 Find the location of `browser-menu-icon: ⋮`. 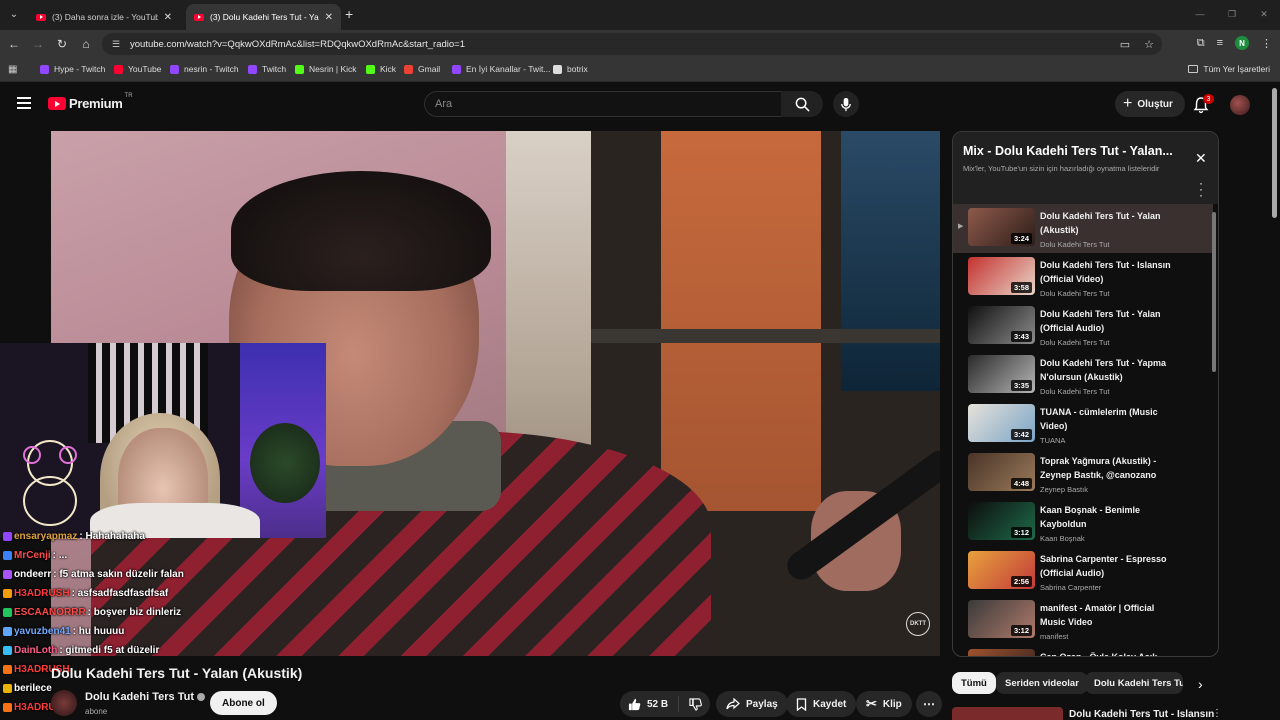

browser-menu-icon: ⋮ is located at coordinates (1266, 43).